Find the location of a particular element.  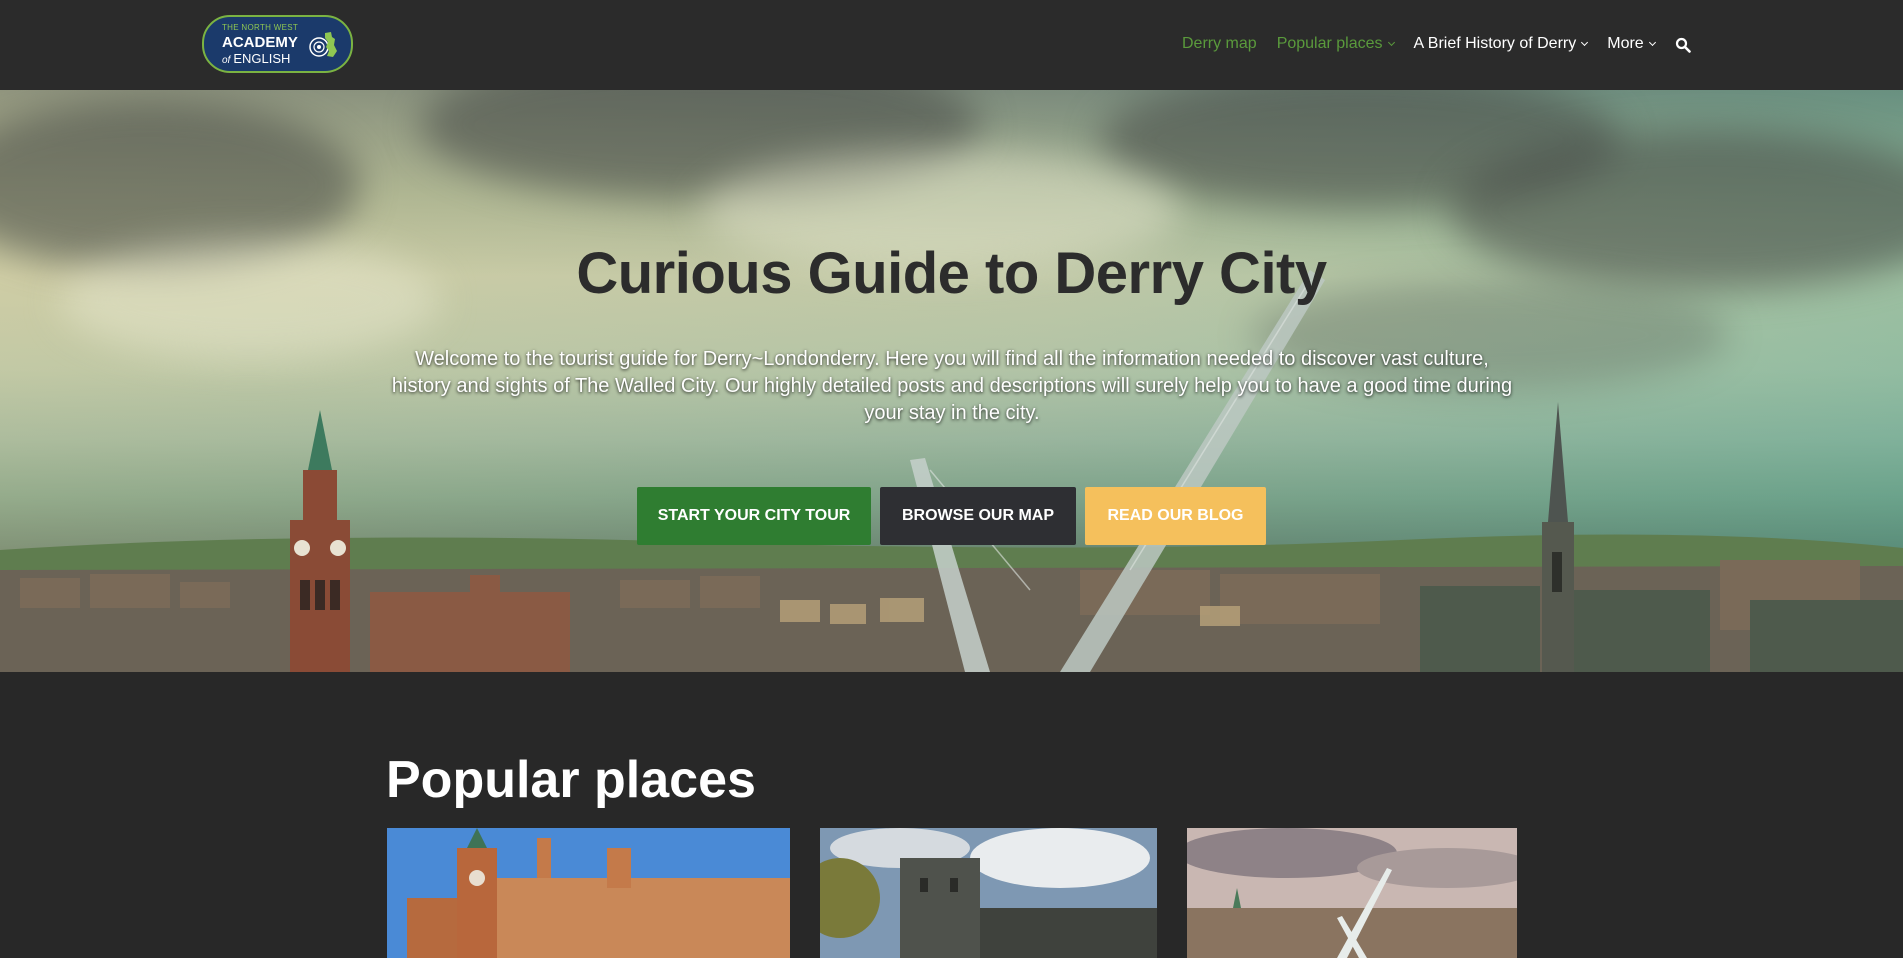

nav-item-label: More is located at coordinates (1625, 43).